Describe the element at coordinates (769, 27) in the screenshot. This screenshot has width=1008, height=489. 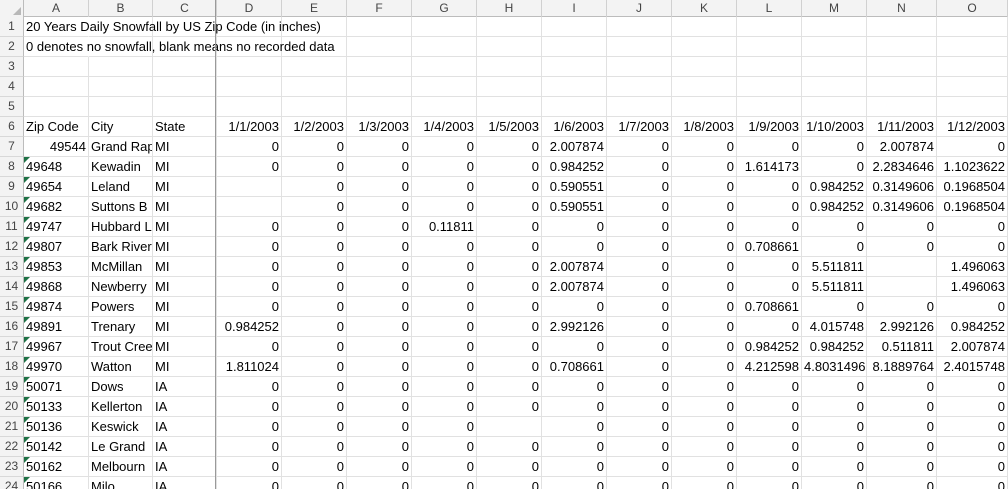
I see `cell-l1` at that location.